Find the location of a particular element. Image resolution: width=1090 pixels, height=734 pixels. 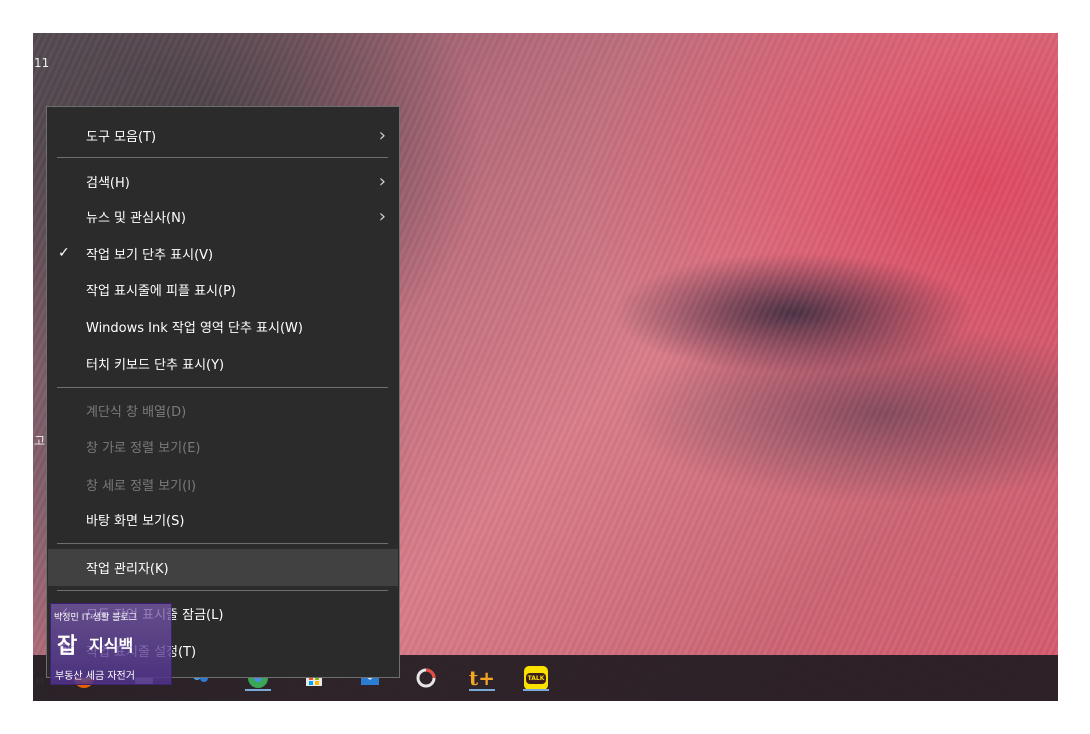

menu-item-touch-keyboard: 터치 키보드 단추 표시(Y) is located at coordinates (223, 363).